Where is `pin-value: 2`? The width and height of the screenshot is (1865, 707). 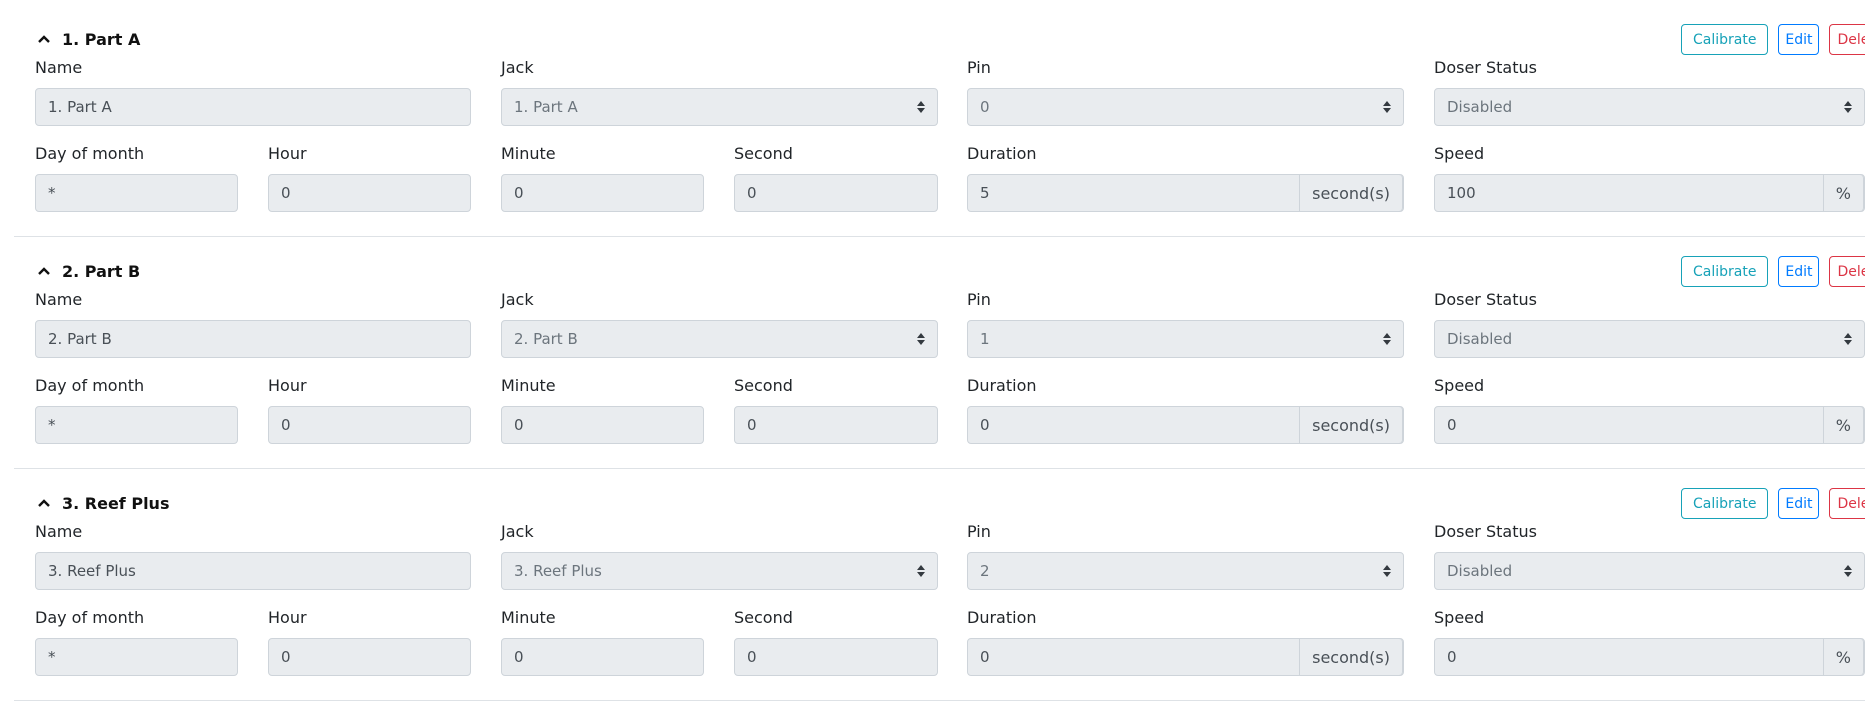 pin-value: 2 is located at coordinates (985, 571).